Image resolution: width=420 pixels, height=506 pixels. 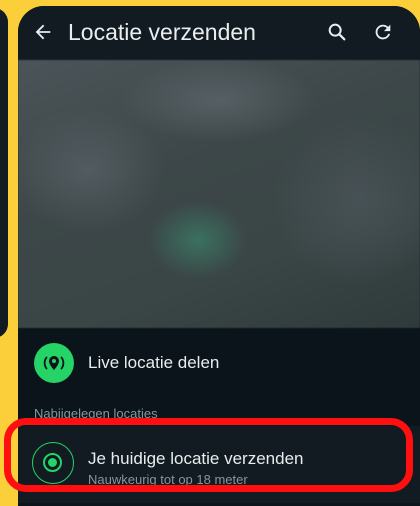 What do you see at coordinates (162, 32) in the screenshot?
I see `page-title: Locatie verzenden` at bounding box center [162, 32].